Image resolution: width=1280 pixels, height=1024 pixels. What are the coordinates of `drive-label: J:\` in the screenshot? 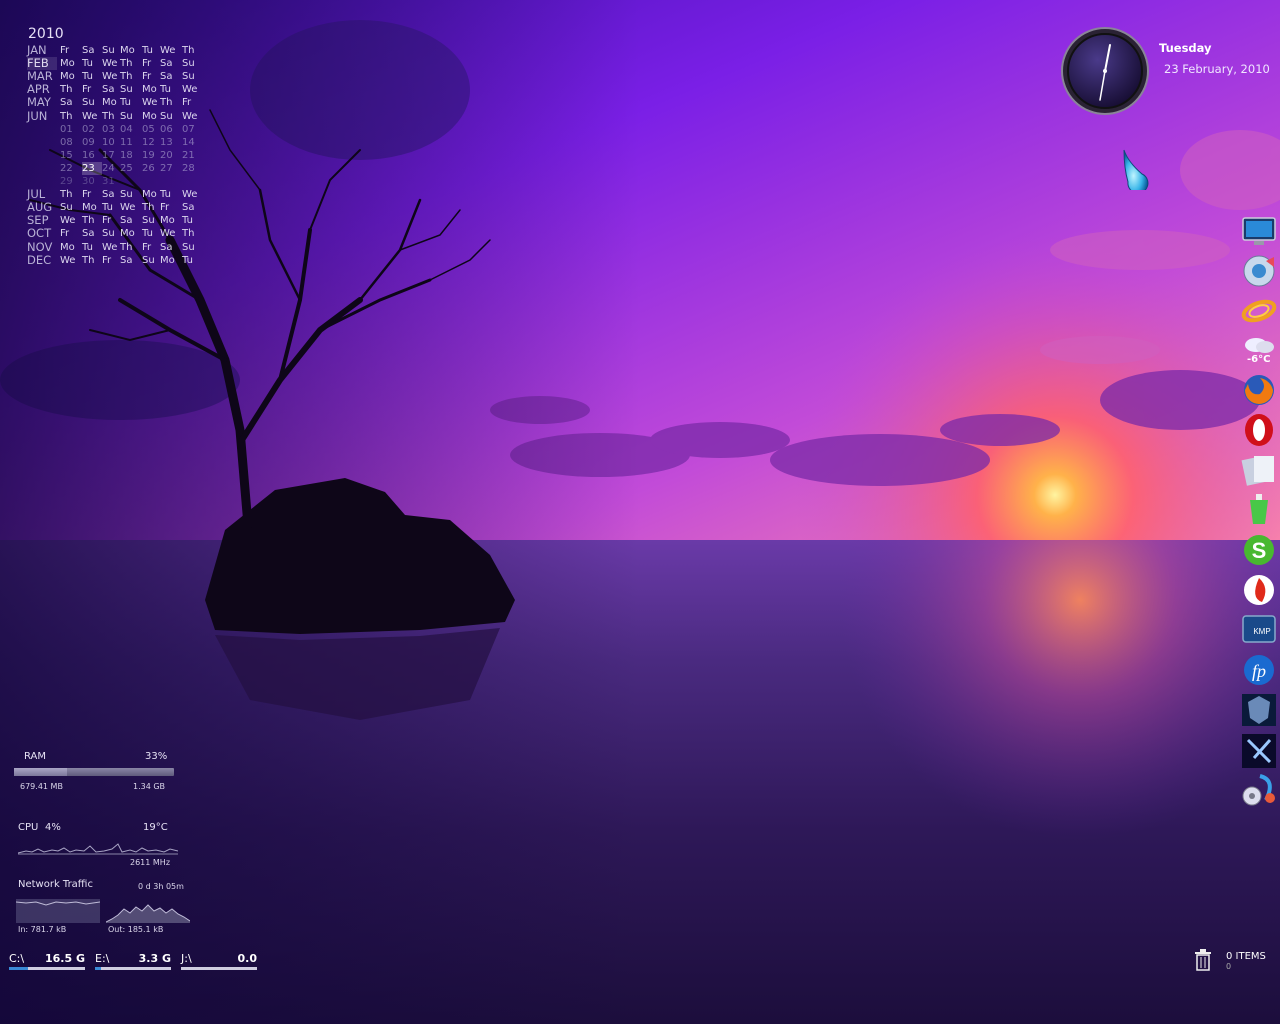 It's located at (186, 958).